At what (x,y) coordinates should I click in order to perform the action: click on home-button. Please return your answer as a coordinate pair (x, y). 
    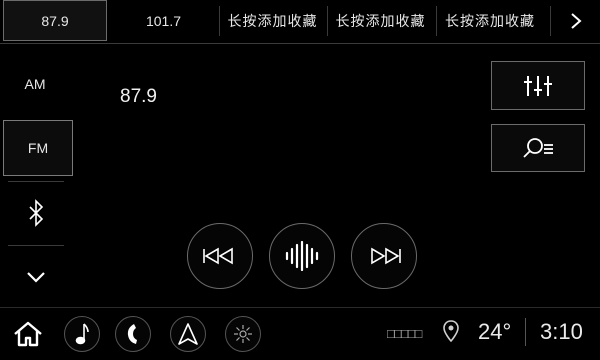
    Looking at the image, I should click on (28, 334).